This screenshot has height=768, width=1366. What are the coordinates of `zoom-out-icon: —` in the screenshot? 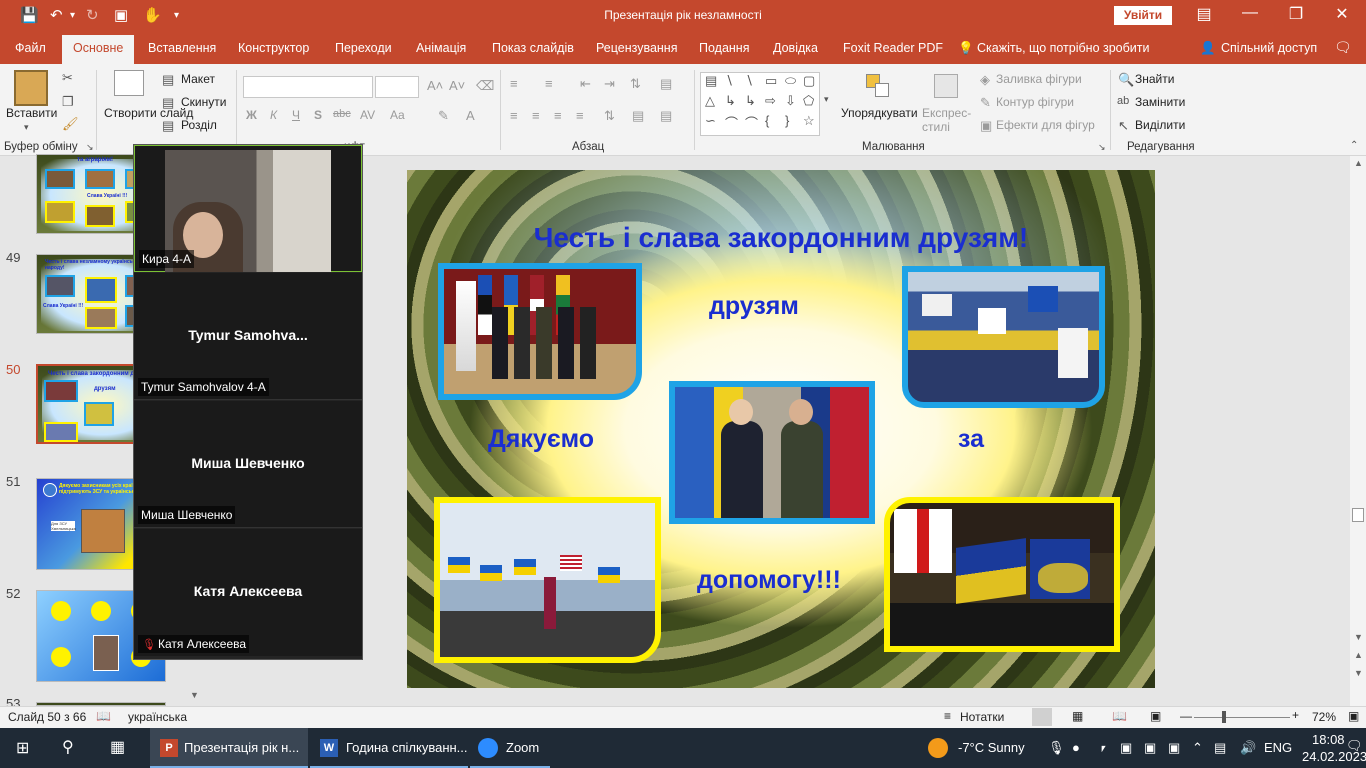 It's located at (1186, 716).